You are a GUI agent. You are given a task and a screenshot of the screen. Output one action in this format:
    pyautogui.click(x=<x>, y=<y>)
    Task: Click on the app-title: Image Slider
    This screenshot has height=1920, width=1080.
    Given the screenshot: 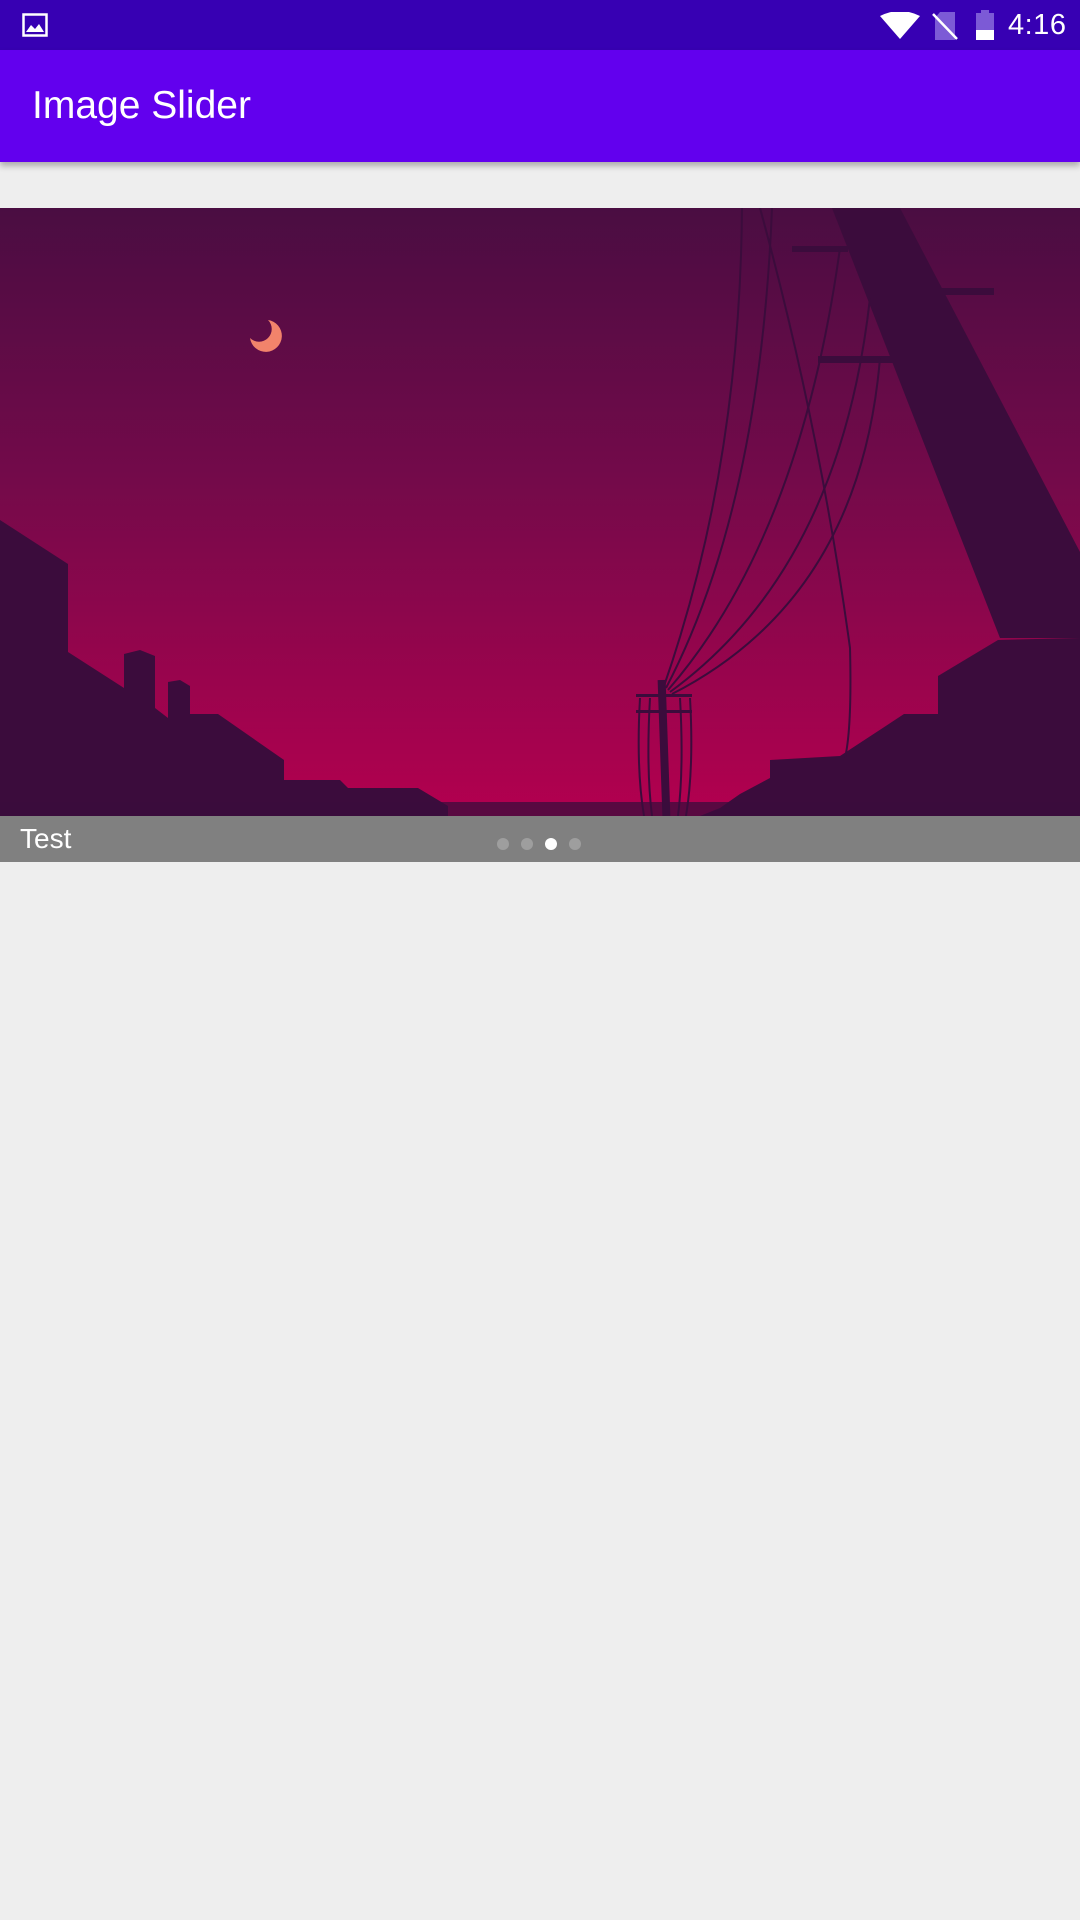 What is the action you would take?
    pyautogui.click(x=141, y=105)
    